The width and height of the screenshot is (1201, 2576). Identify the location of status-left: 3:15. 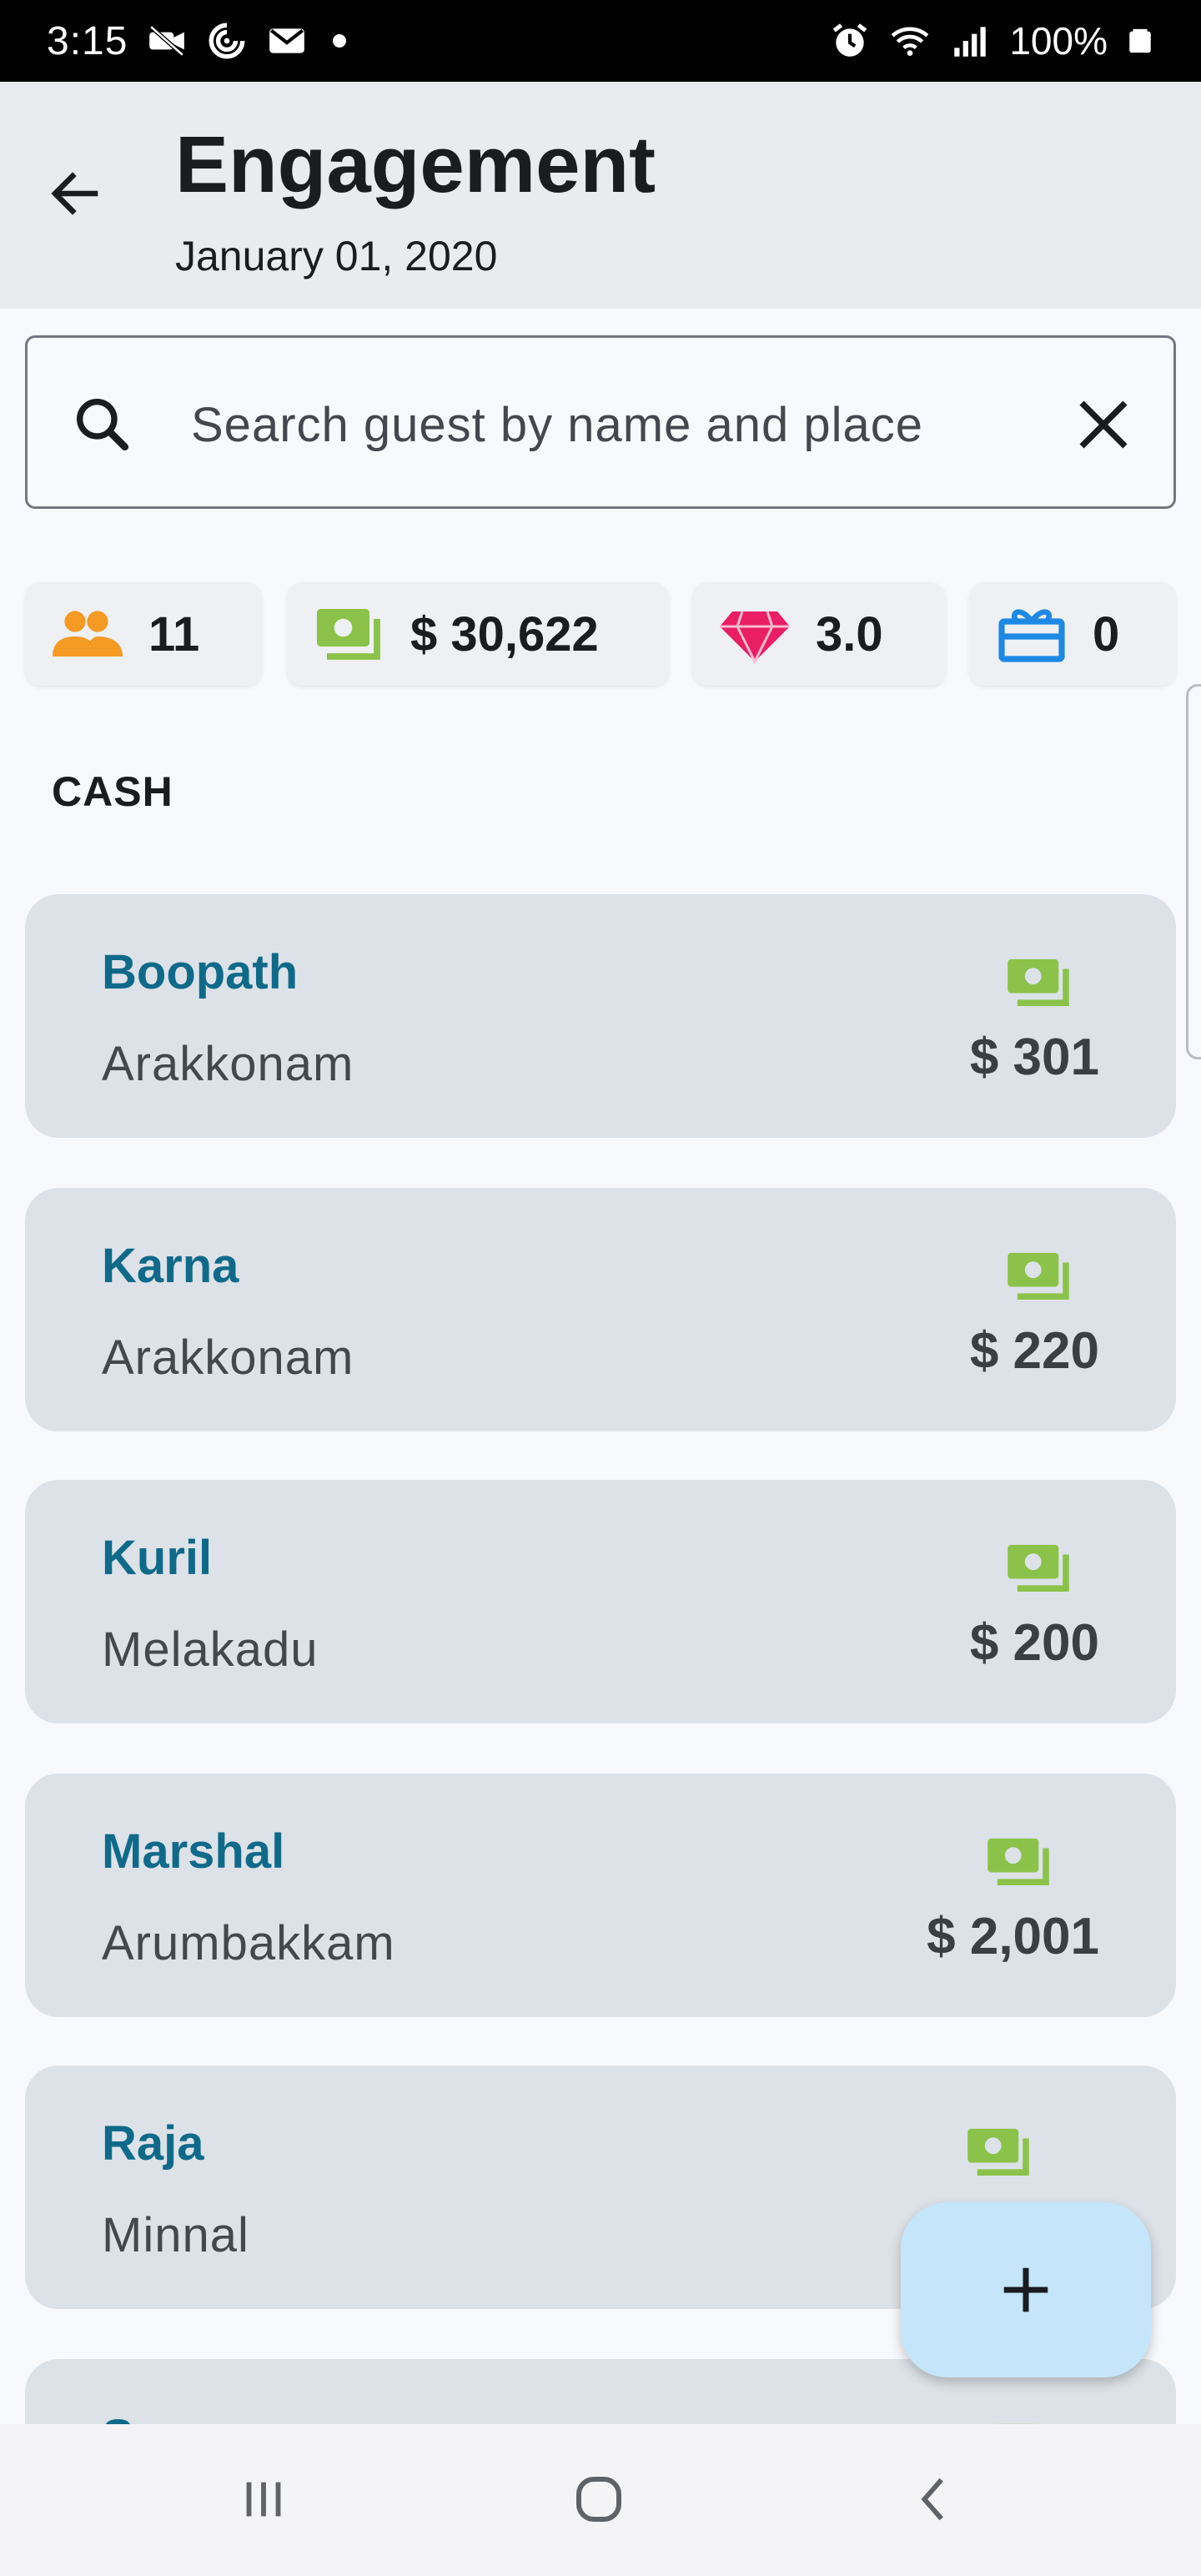
(197, 41).